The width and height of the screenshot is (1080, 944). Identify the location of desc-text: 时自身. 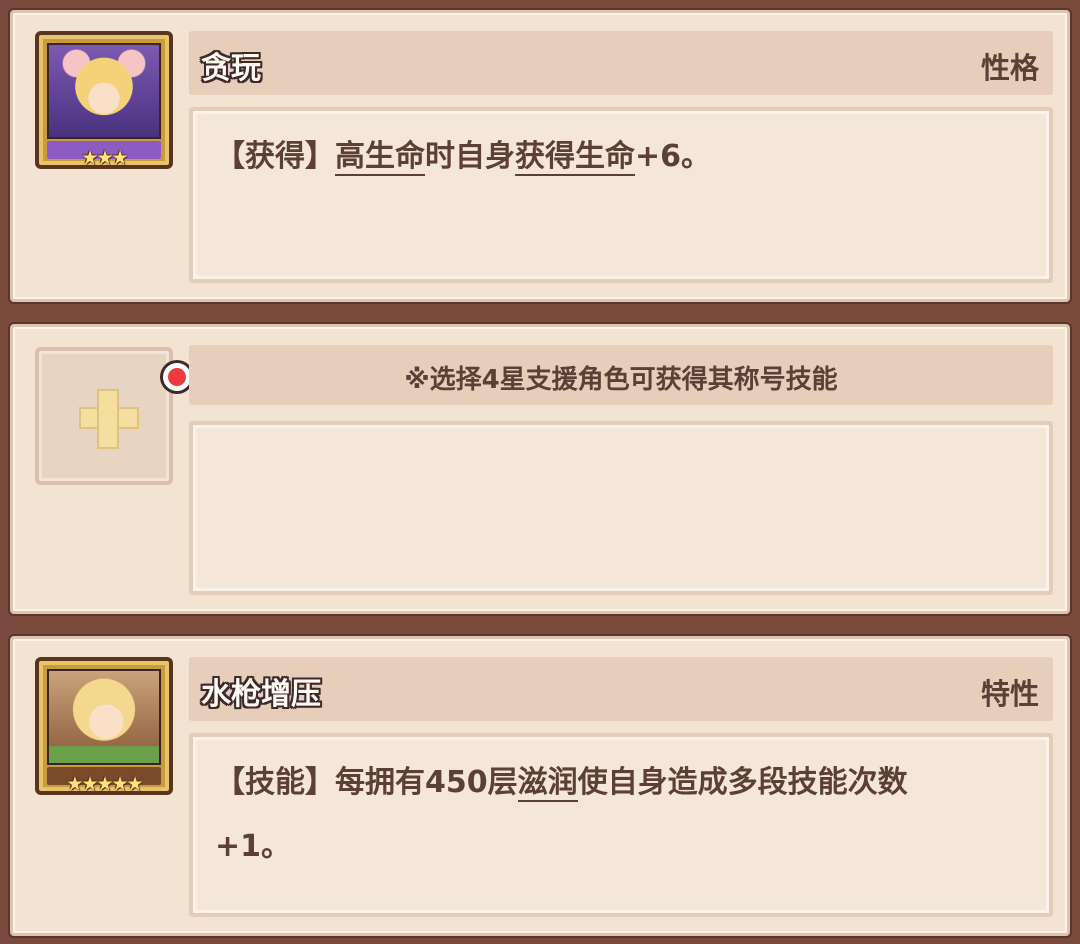
(470, 156).